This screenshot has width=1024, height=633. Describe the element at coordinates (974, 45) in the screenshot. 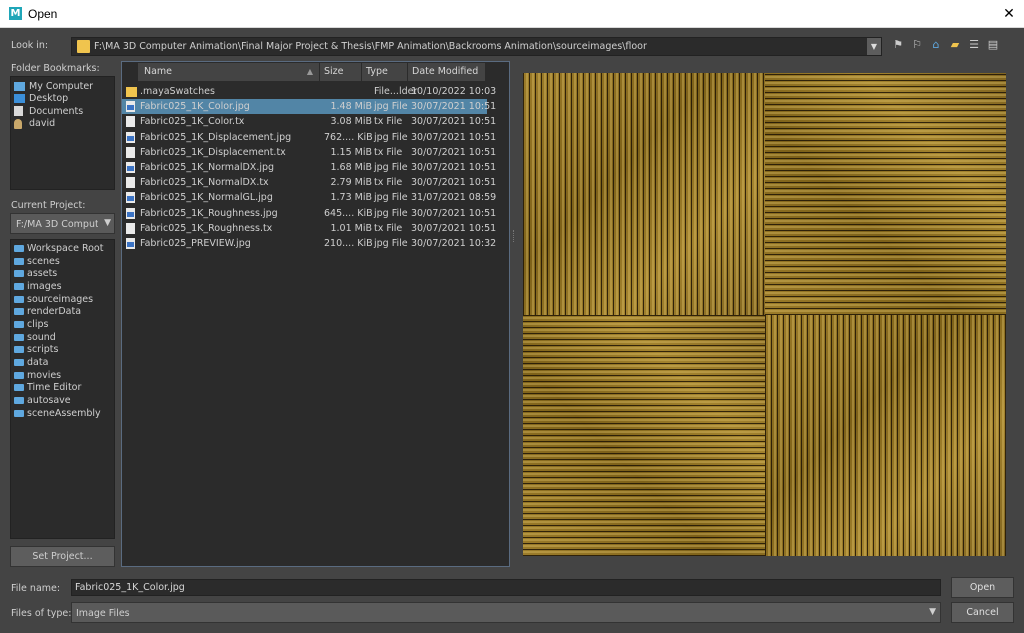

I see `list-view-icon: ☰` at that location.